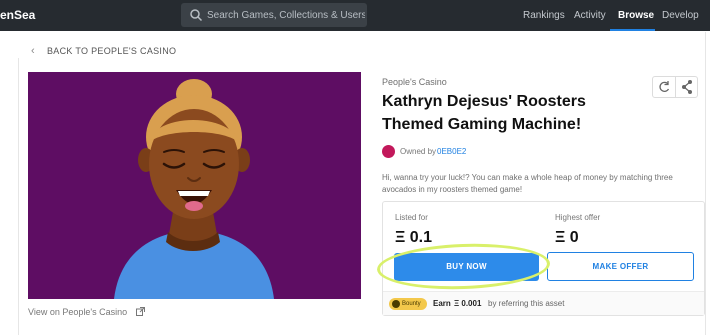 Image resolution: width=710 pixels, height=335 pixels. What do you see at coordinates (418, 151) in the screenshot?
I see `owned-by-label: Owned by` at bounding box center [418, 151].